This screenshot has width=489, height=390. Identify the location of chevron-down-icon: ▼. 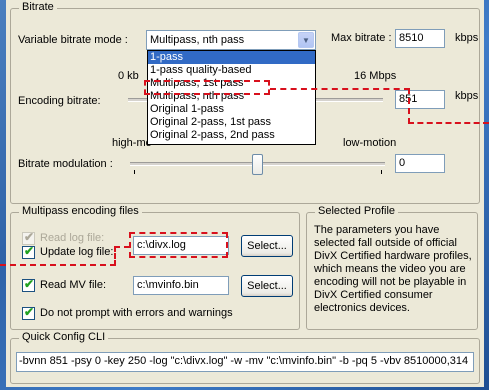
(306, 40).